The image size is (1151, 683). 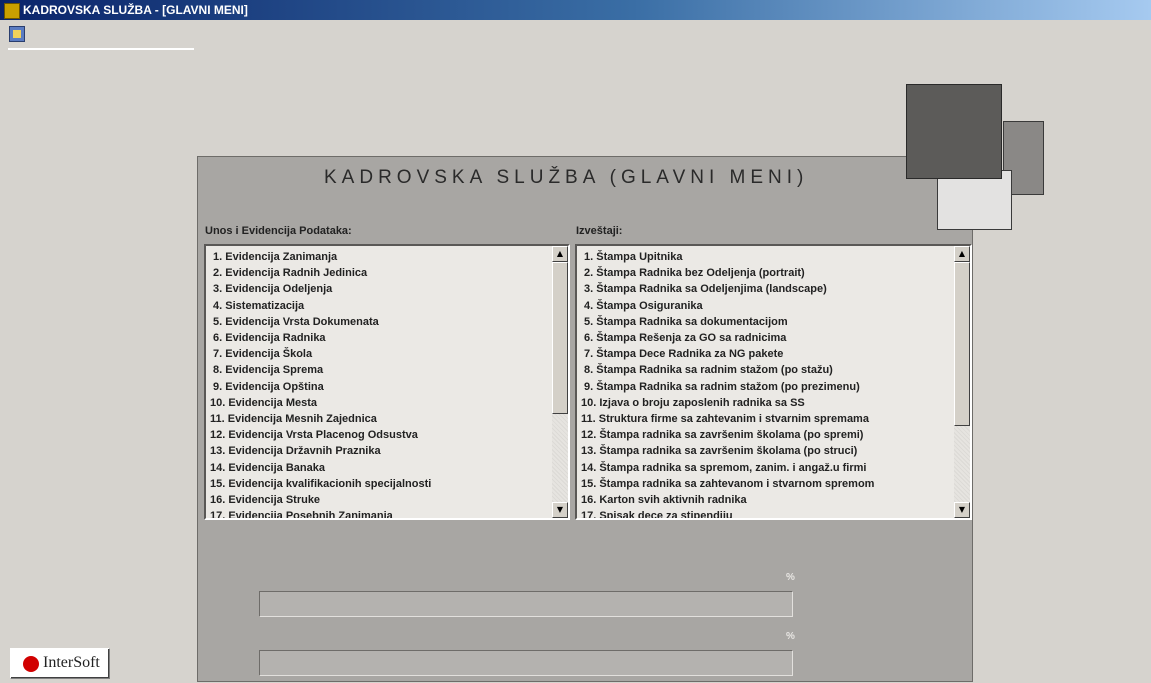 I want to click on window-title: KADROVSKA SLUŽBA - [GLAVNI MENI], so click(x=135, y=10).